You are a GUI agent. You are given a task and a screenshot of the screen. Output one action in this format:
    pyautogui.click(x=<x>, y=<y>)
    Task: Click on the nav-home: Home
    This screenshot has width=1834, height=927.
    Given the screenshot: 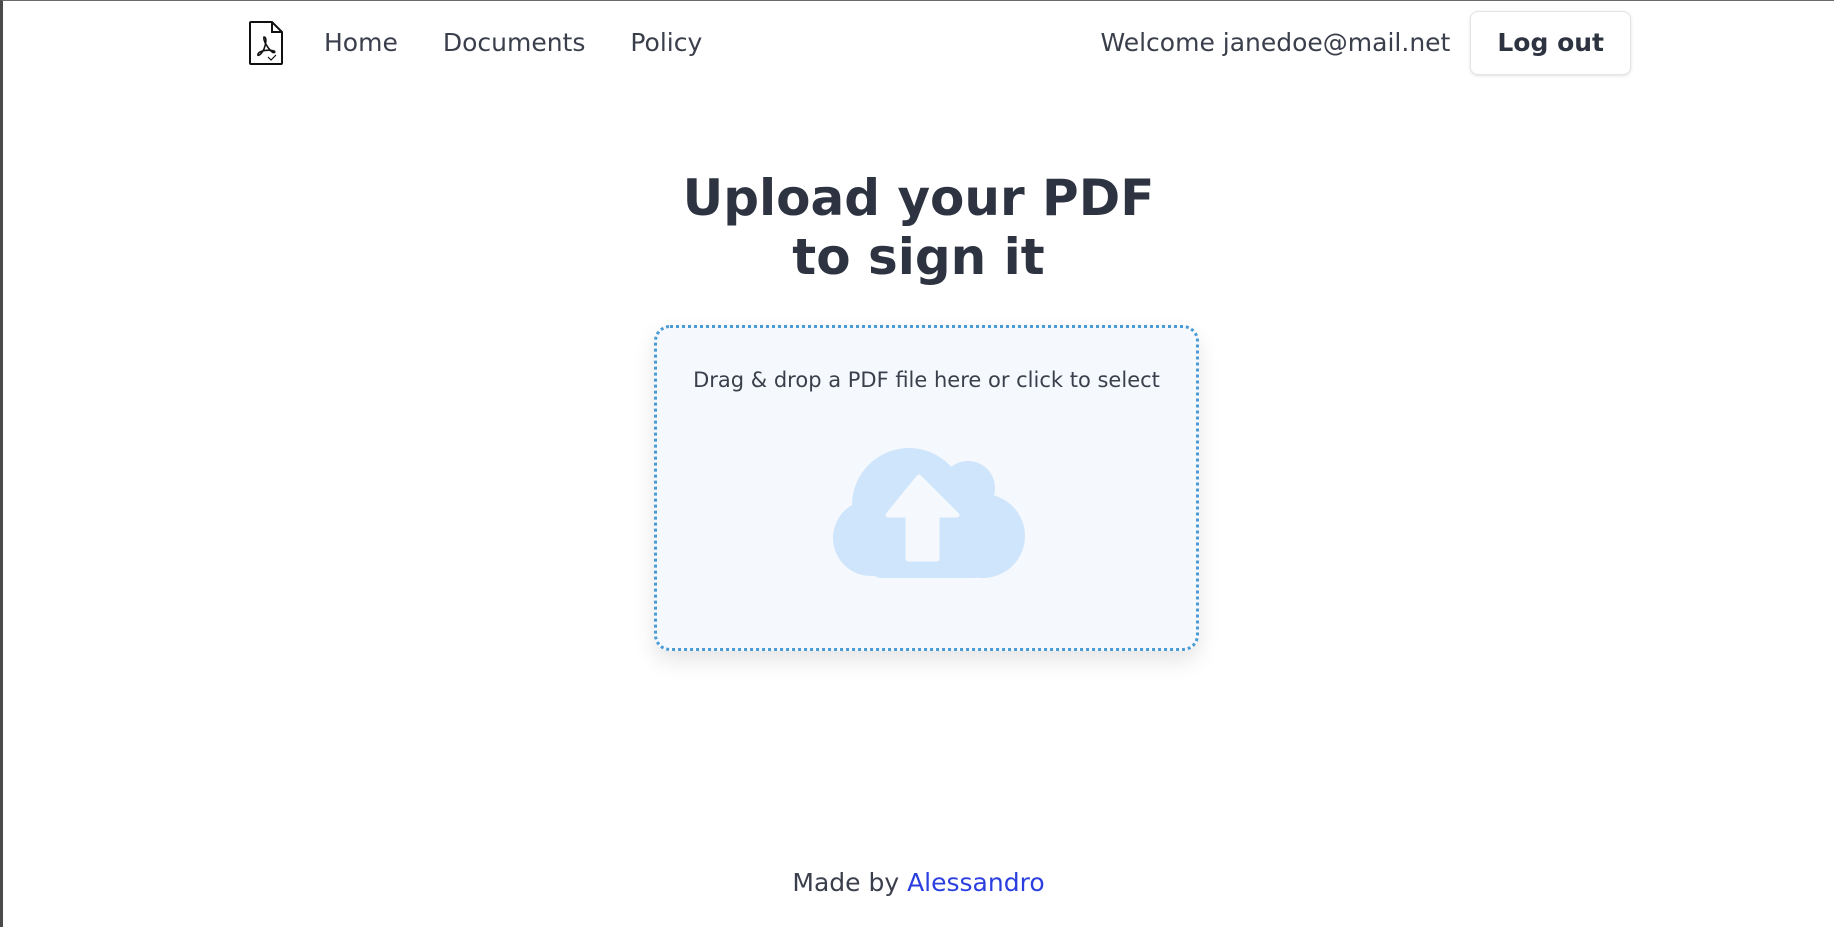 What is the action you would take?
    pyautogui.click(x=361, y=42)
    